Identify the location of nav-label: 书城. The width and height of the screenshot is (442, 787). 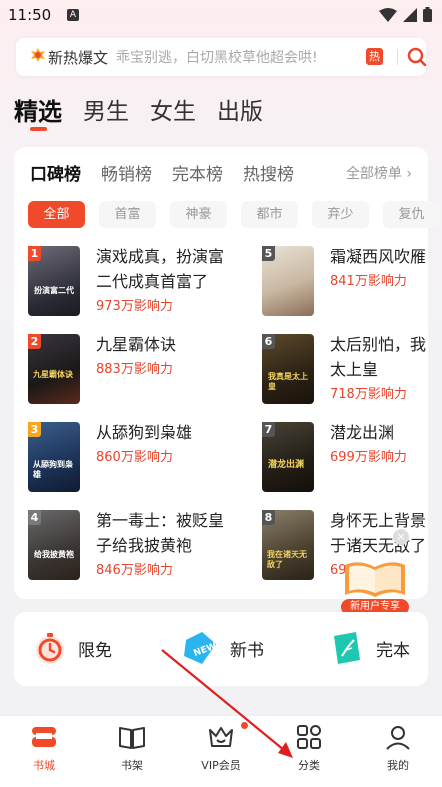
(44, 765).